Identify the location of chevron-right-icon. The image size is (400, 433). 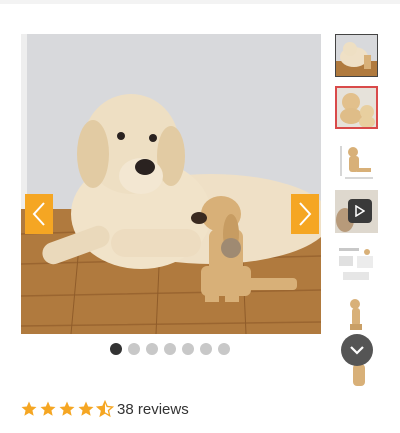
(305, 214).